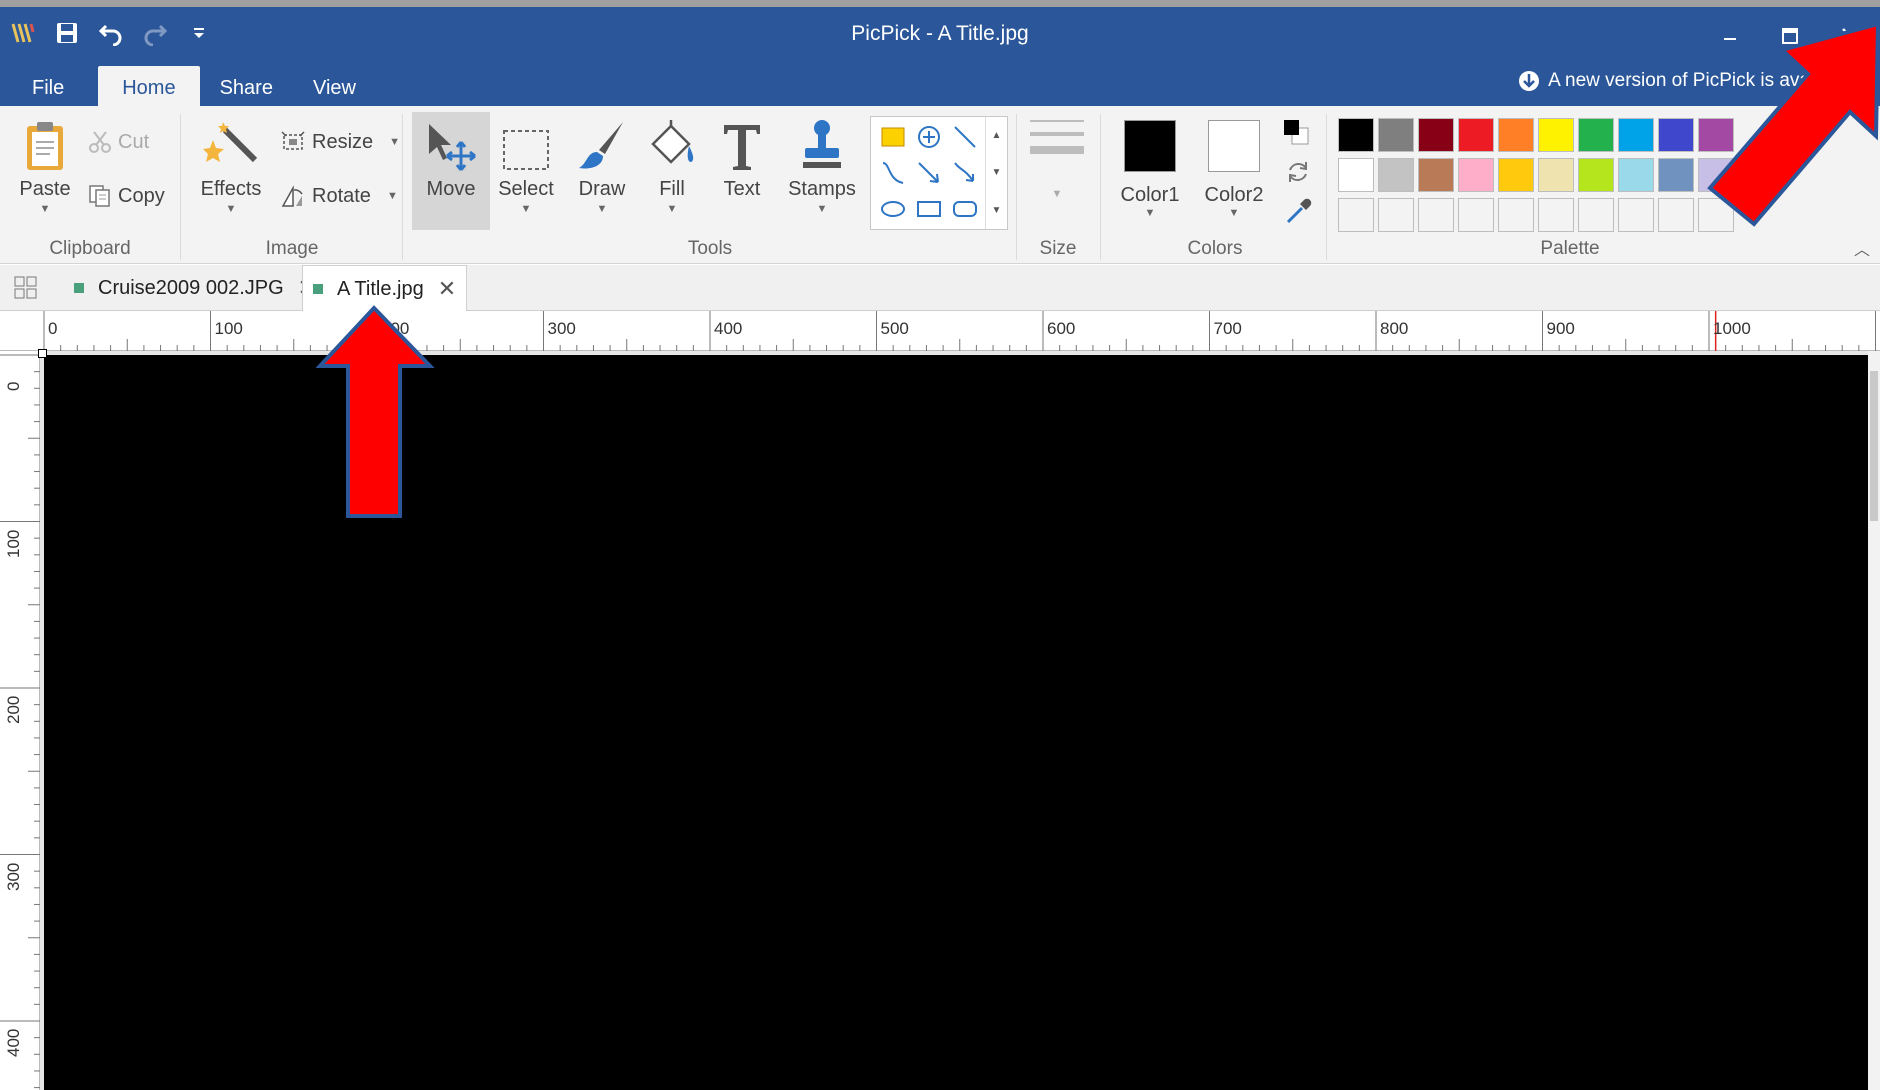 The width and height of the screenshot is (1880, 1090). I want to click on rotate-icon, so click(292, 196).